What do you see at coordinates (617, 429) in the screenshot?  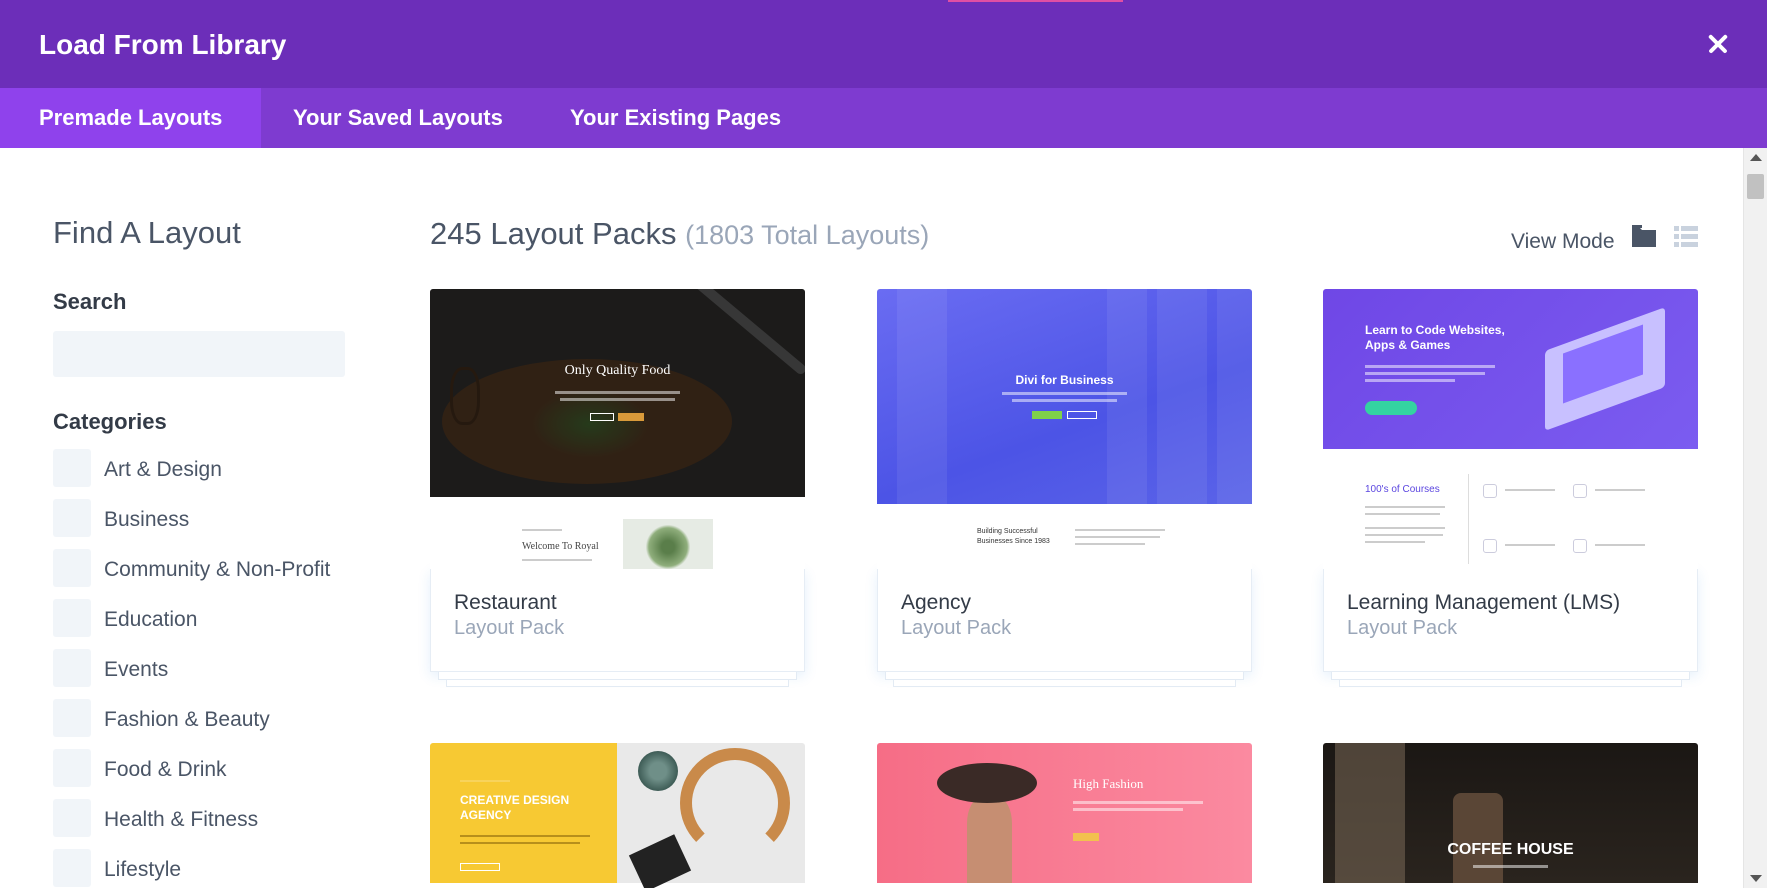 I see `card-thumbnail: Only Quality Food Welcome To Royal` at bounding box center [617, 429].